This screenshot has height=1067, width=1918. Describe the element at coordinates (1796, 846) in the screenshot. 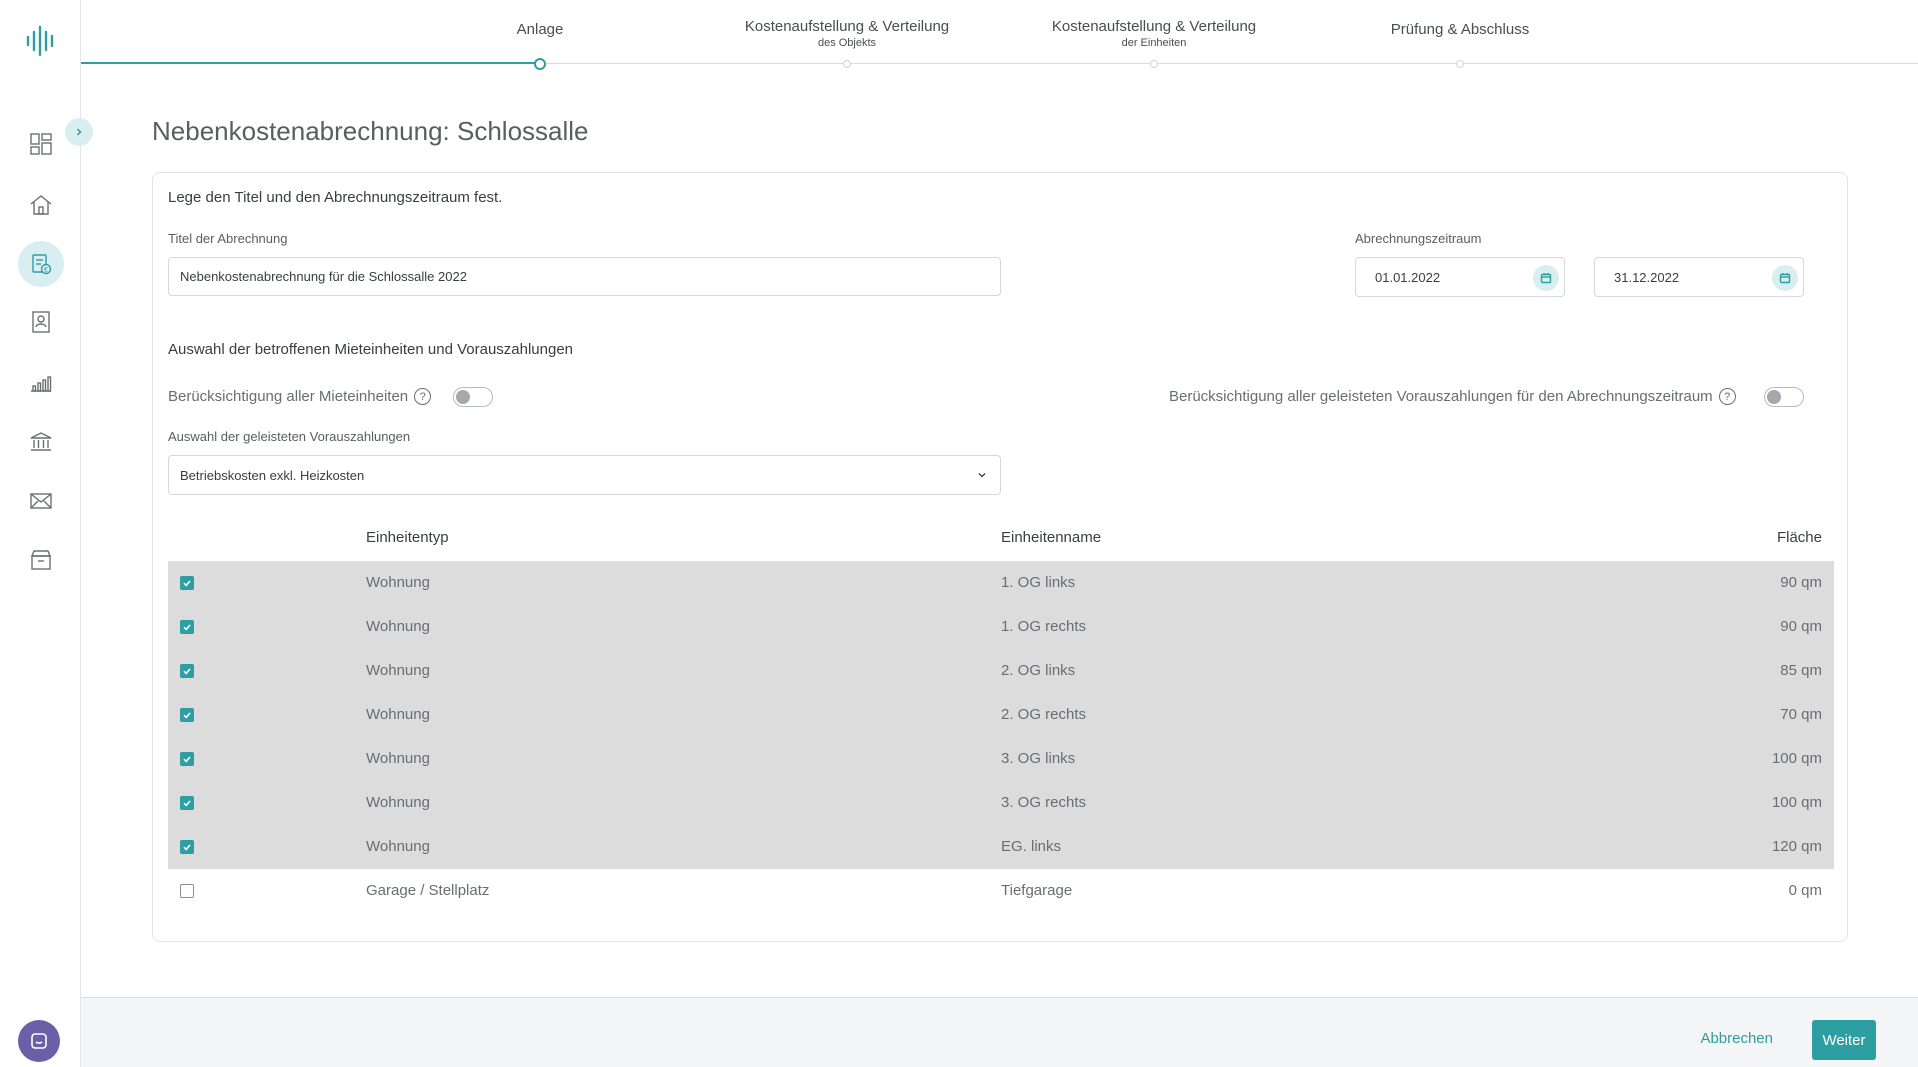

I see `cell-flaeche: 120 qm` at that location.